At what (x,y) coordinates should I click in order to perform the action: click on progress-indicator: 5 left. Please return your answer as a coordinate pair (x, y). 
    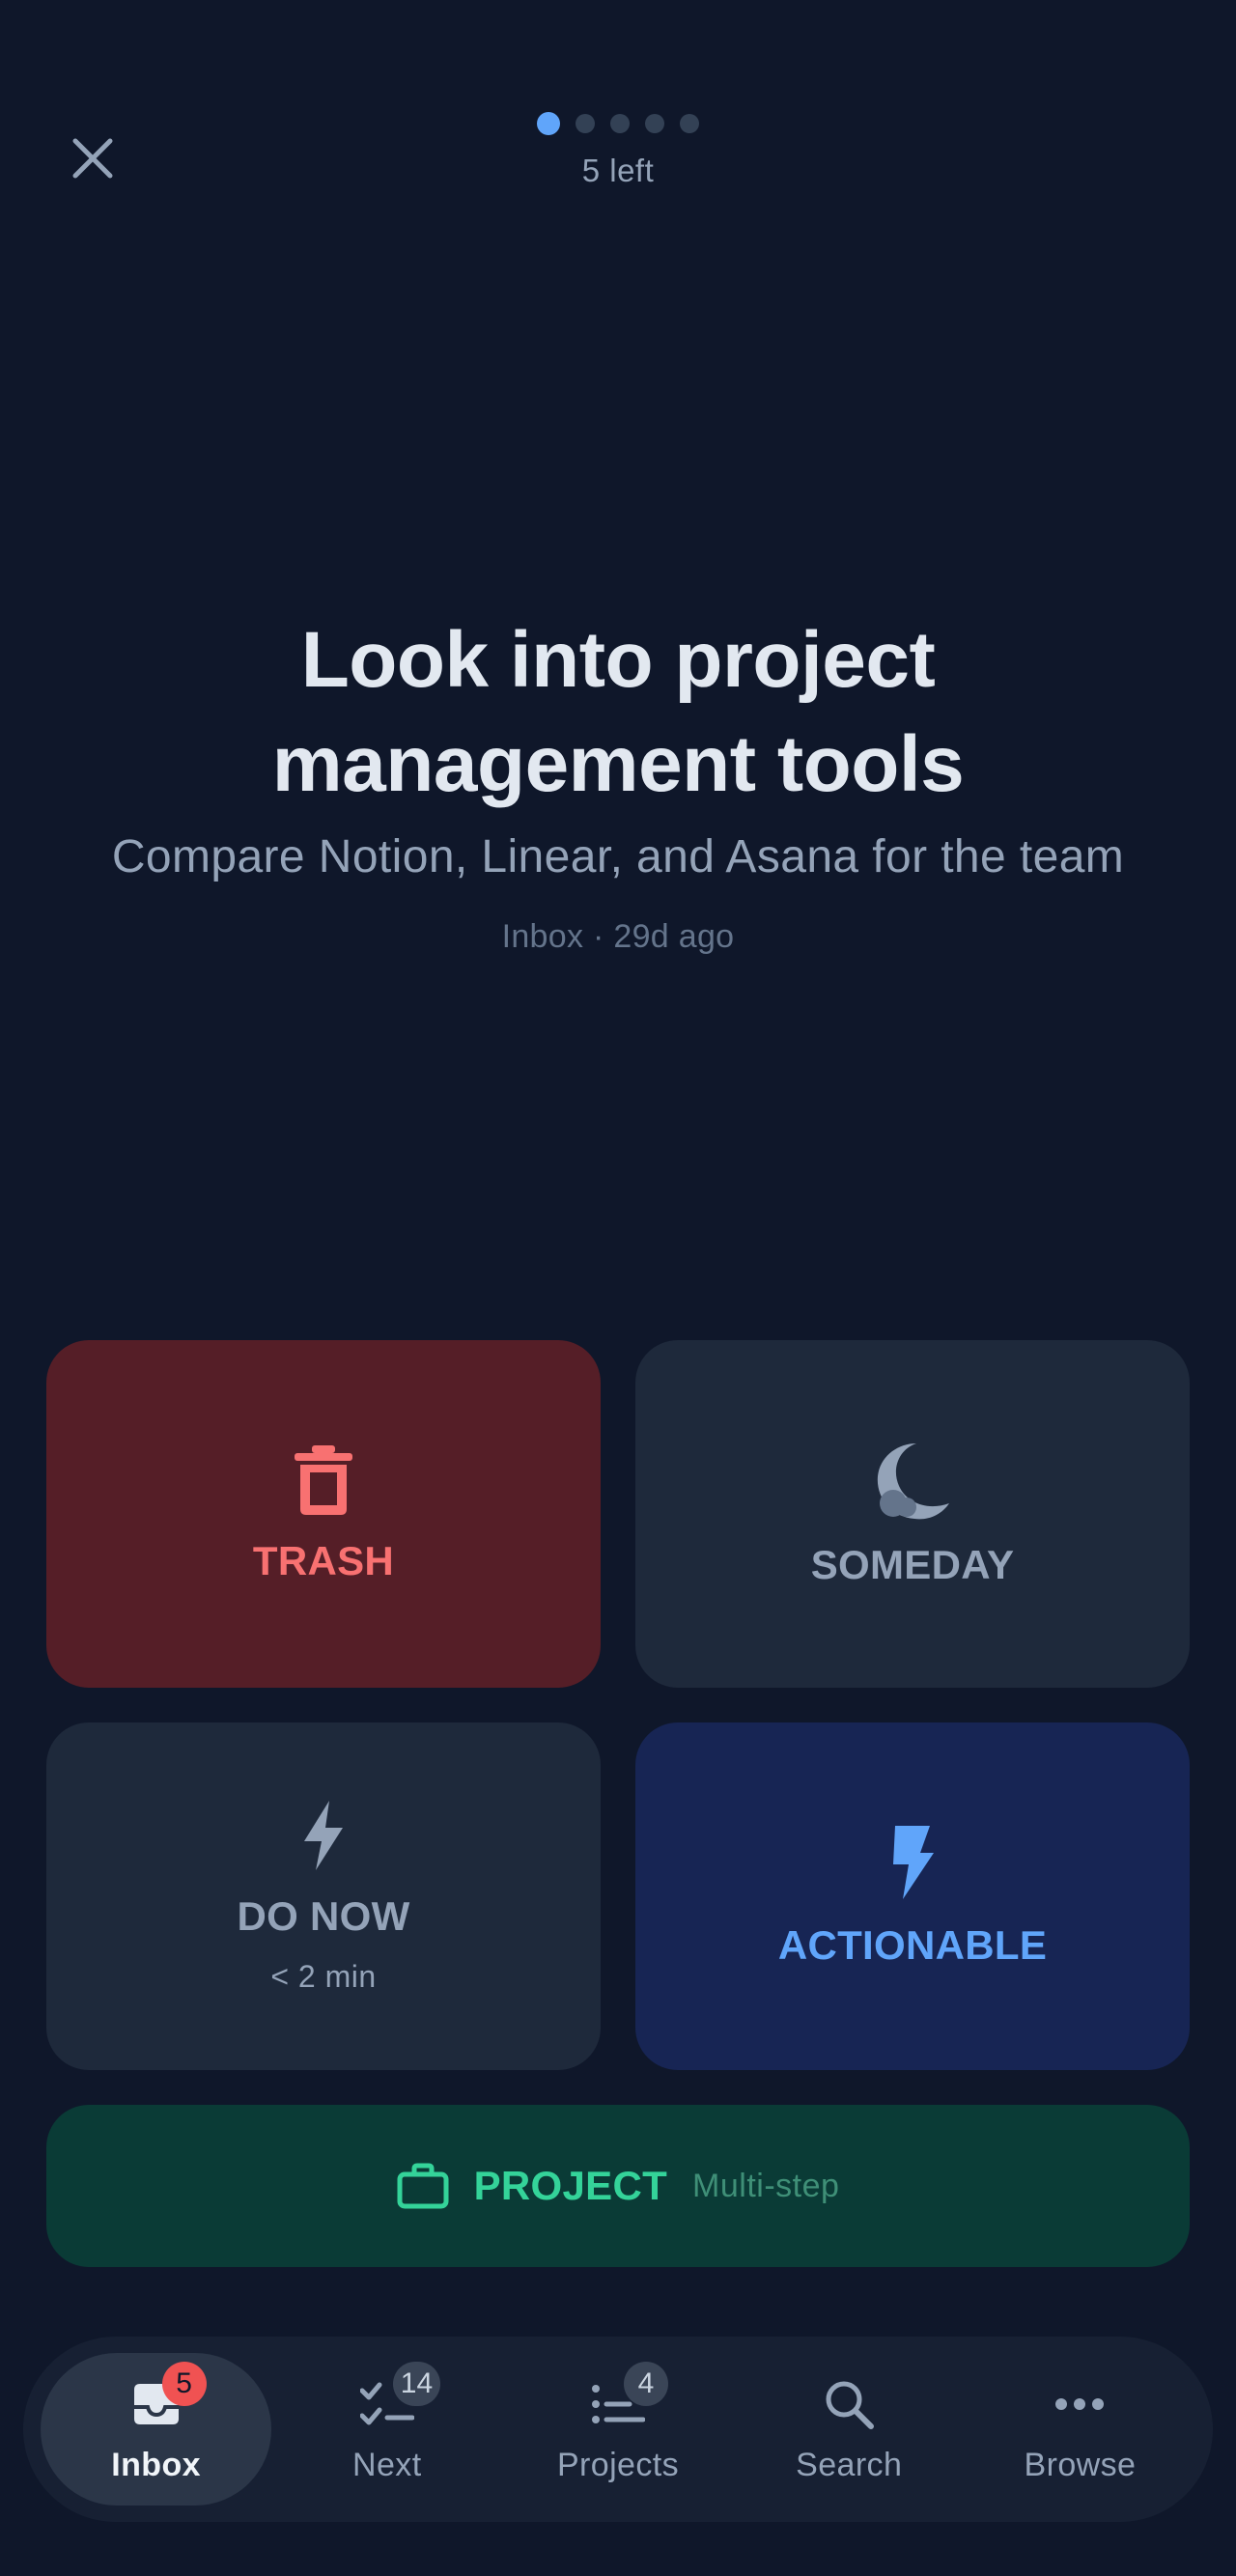
    Looking at the image, I should click on (618, 151).